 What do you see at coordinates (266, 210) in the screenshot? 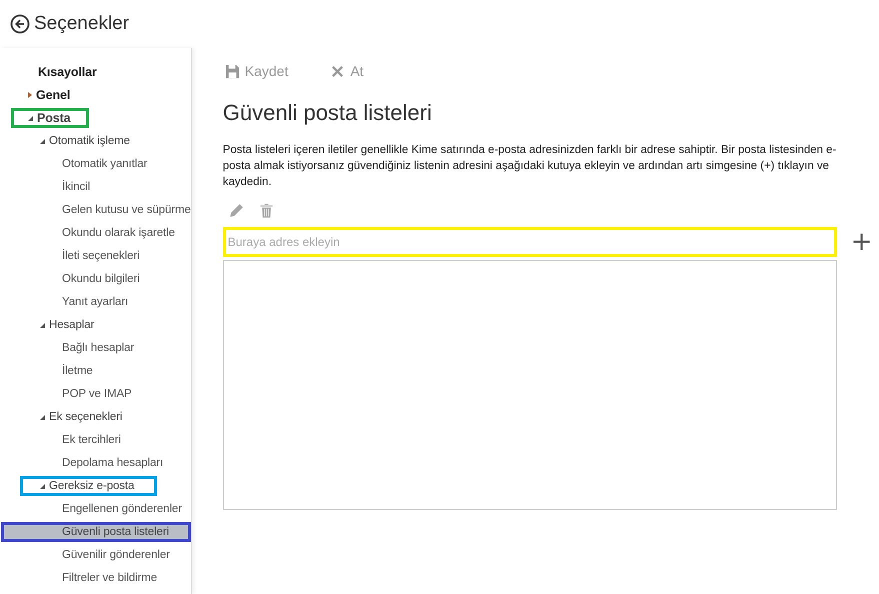
I see `delete-icon` at bounding box center [266, 210].